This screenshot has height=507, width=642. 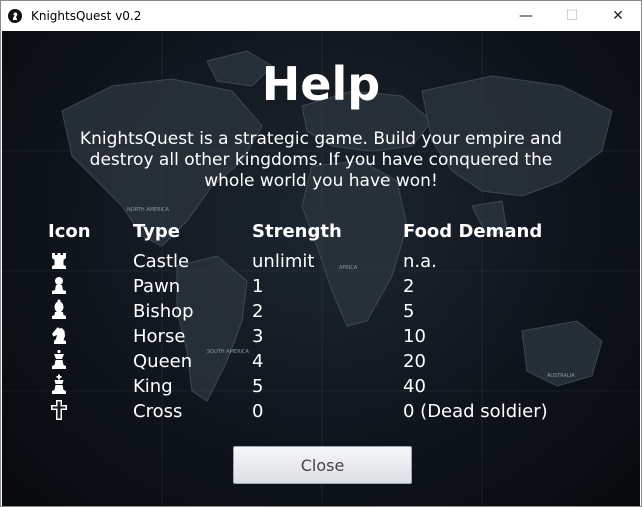 I want to click on maximize-button: ☐, so click(x=572, y=16).